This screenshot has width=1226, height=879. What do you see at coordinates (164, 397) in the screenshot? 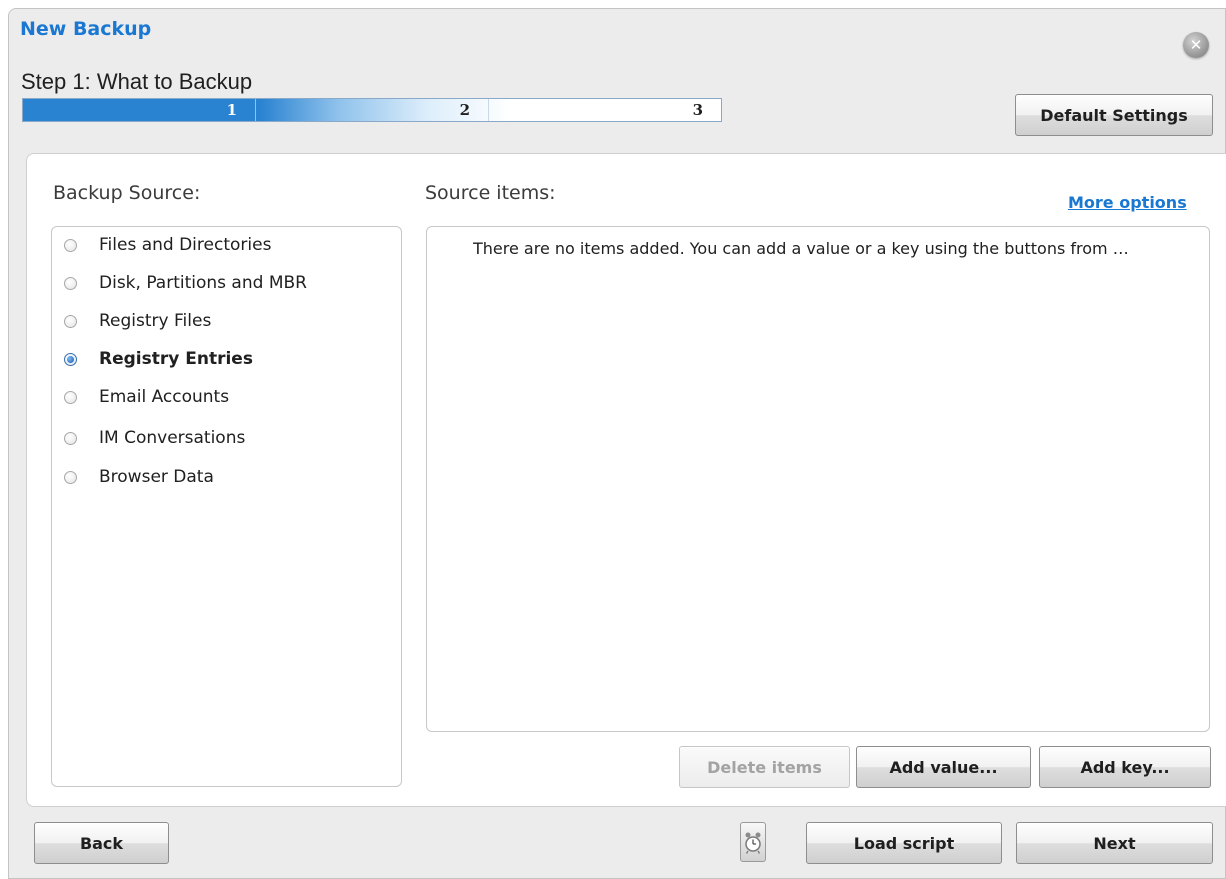
I see `option-label: Email Accounts` at bounding box center [164, 397].